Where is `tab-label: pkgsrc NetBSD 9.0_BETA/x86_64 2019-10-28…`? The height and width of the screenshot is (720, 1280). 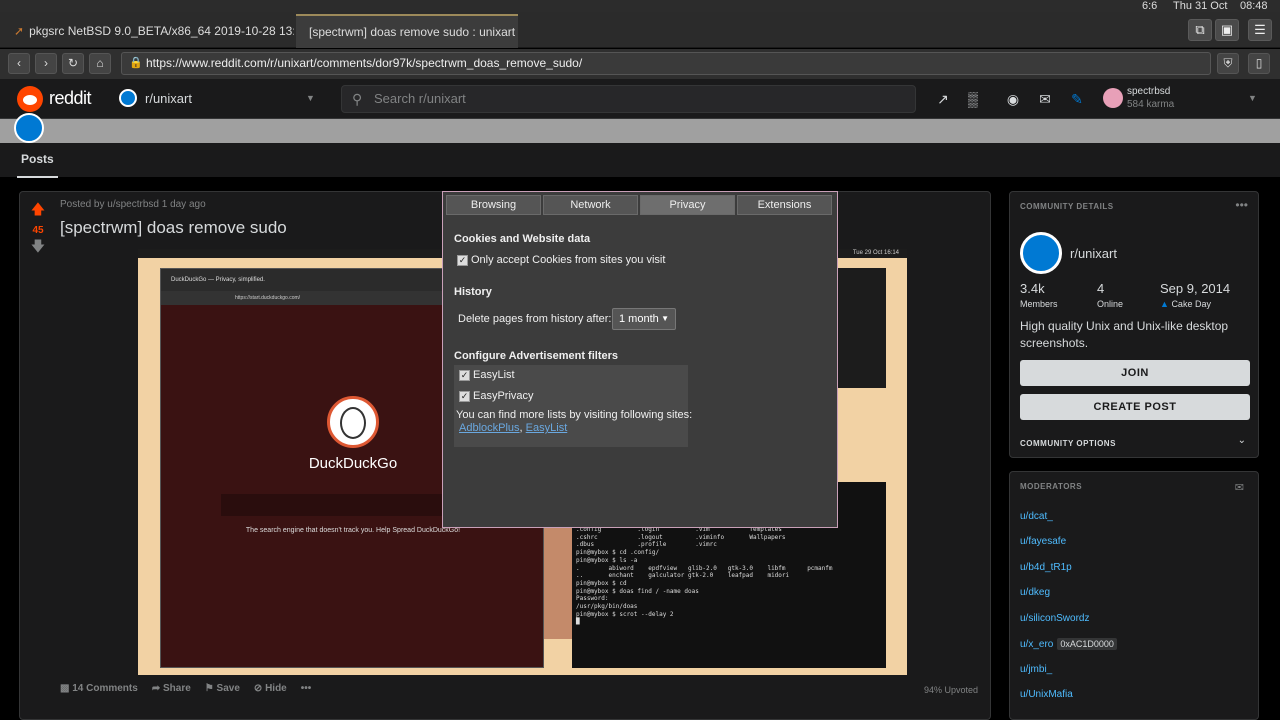 tab-label: pkgsrc NetBSD 9.0_BETA/x86_64 2019-10-28… is located at coordinates (161, 31).